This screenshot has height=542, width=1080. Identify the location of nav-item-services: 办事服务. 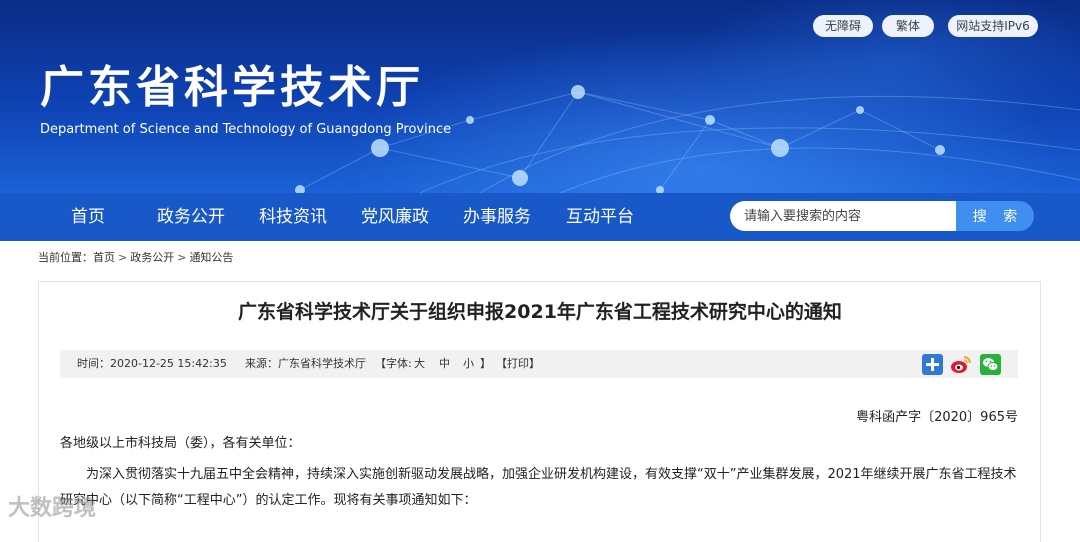
(497, 217).